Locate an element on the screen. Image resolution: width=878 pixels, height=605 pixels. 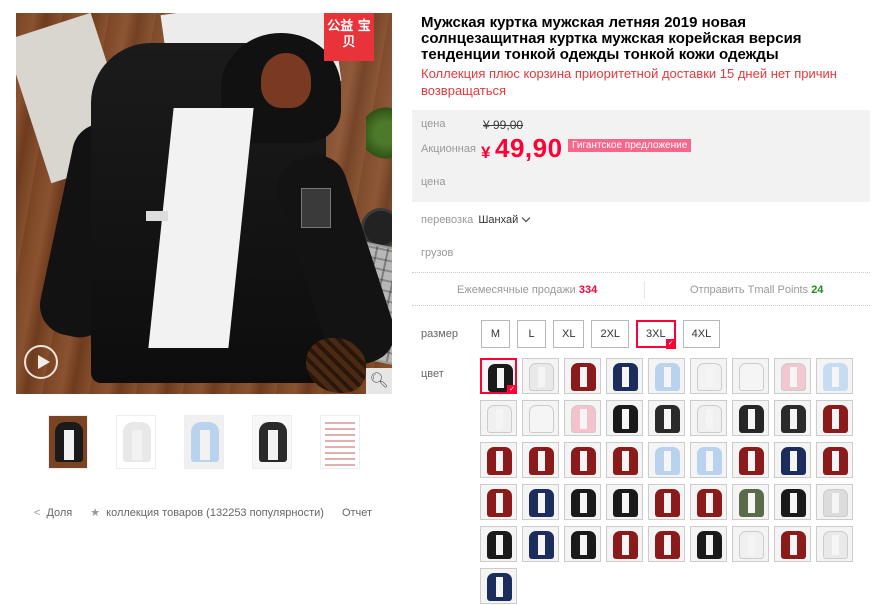
price-label: цена is located at coordinates (433, 124).